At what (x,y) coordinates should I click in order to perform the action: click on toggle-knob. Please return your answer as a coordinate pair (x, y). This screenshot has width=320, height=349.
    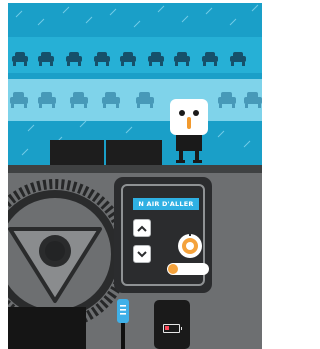
    Looking at the image, I should click on (173, 269).